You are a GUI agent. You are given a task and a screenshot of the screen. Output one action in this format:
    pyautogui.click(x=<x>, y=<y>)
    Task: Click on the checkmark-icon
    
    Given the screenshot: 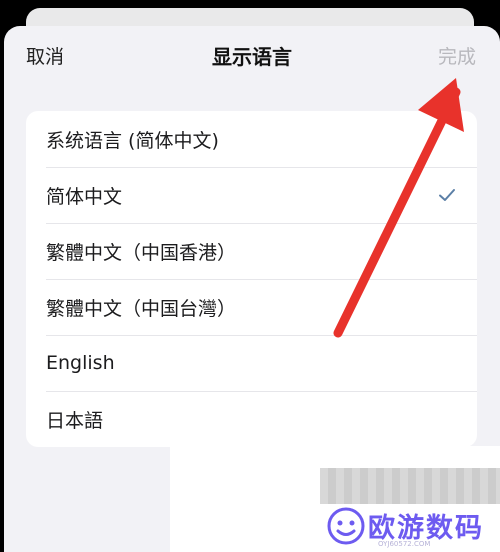 What is the action you would take?
    pyautogui.click(x=447, y=195)
    